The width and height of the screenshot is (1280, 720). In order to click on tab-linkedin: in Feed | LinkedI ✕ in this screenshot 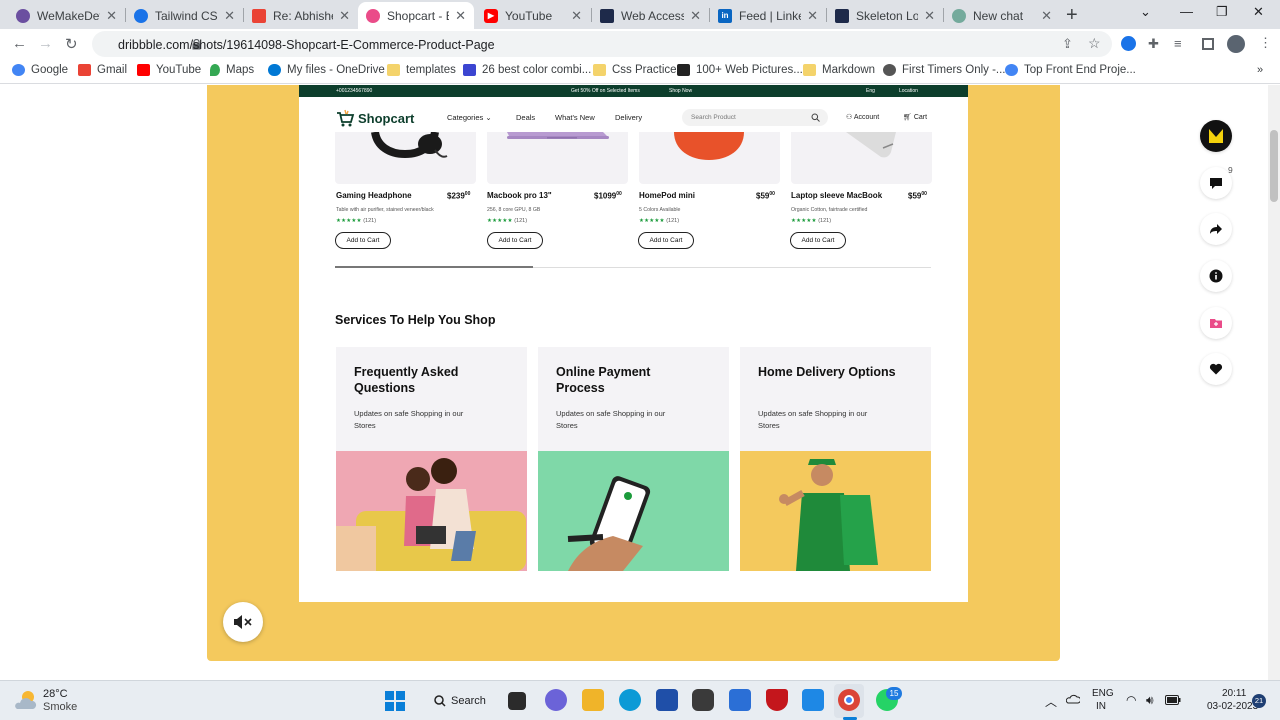, I will do `click(768, 15)`.